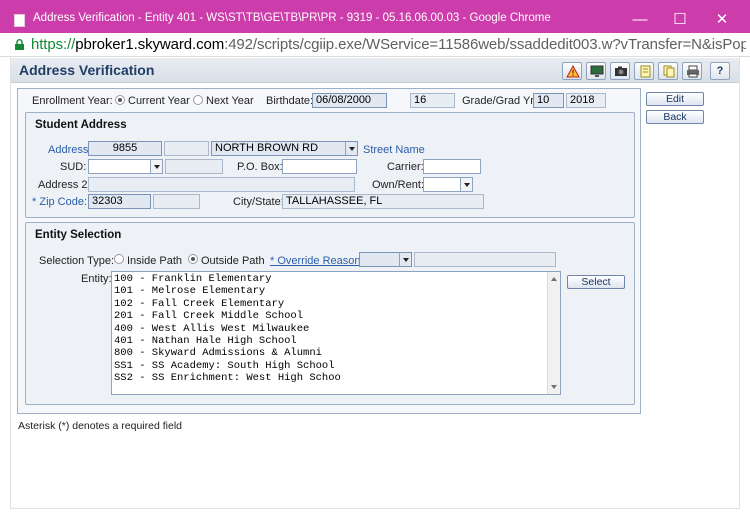  What do you see at coordinates (290, 101) in the screenshot?
I see `birthdate-label: Birthdate:` at bounding box center [290, 101].